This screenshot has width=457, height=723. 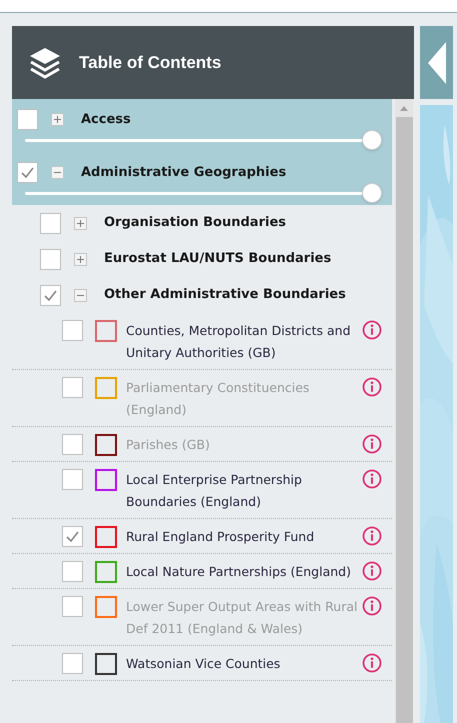 I want to click on layer-label: Local Nature Partnerships (England), so click(x=238, y=572).